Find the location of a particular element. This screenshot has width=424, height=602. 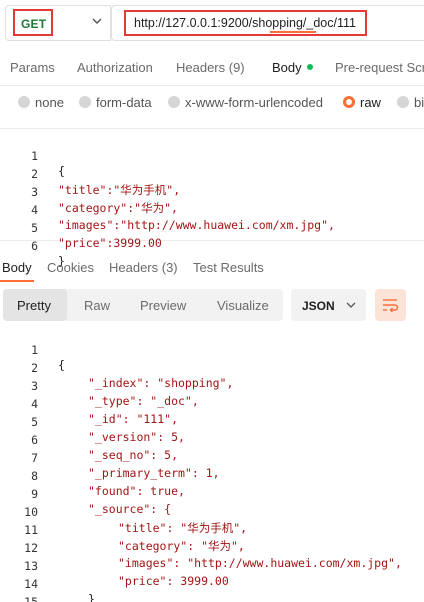

code-line: 5 "_version": 5, is located at coordinates (212, 422).